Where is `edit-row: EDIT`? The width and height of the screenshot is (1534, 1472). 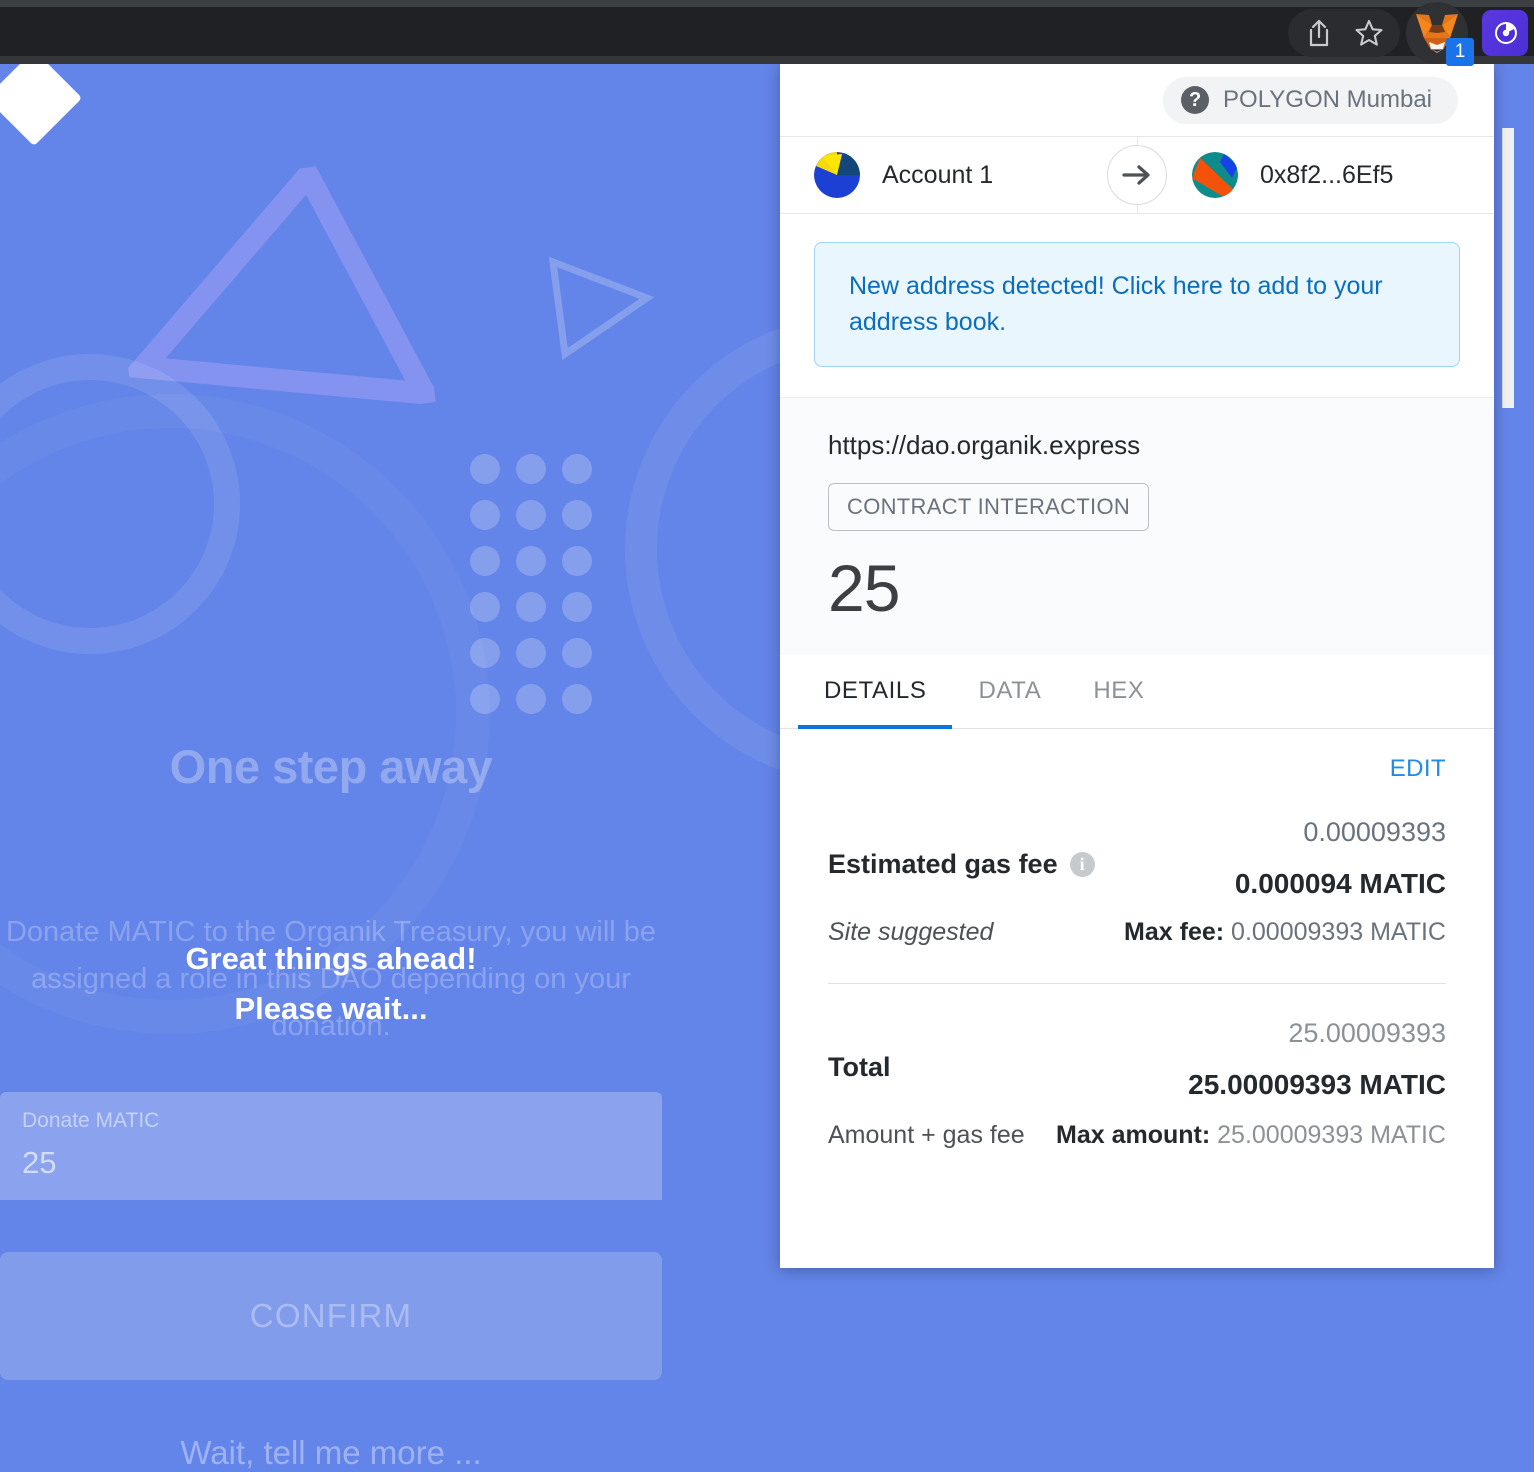
edit-row: EDIT is located at coordinates (1137, 769).